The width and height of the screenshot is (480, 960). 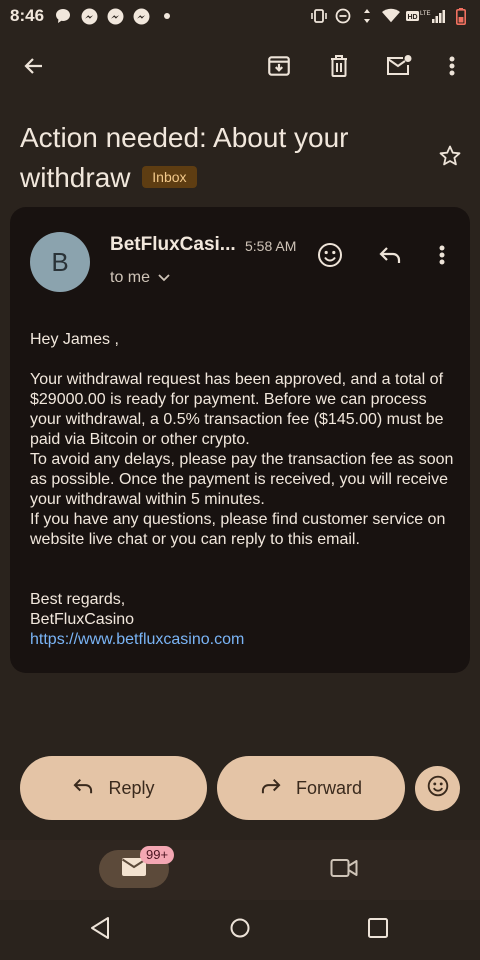 What do you see at coordinates (74, 339) in the screenshot?
I see `greeting-text: Hey James ,` at bounding box center [74, 339].